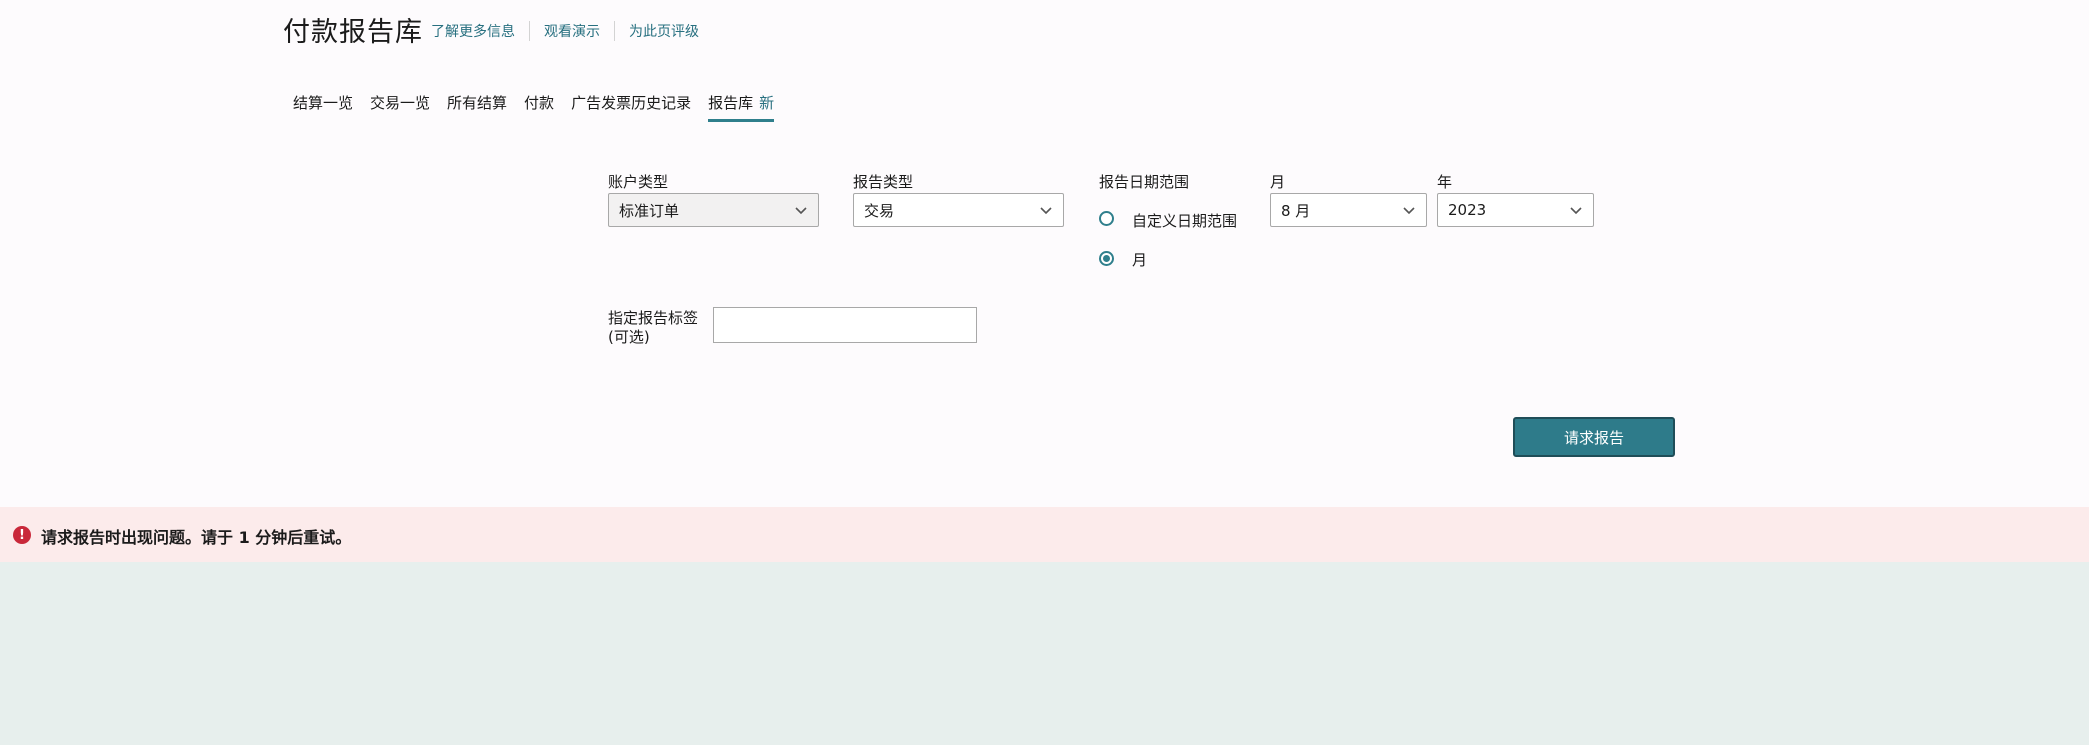  I want to click on error-banner: ! 请求报告时出现问题。请于 1 分钟后重试。, so click(1044, 534).